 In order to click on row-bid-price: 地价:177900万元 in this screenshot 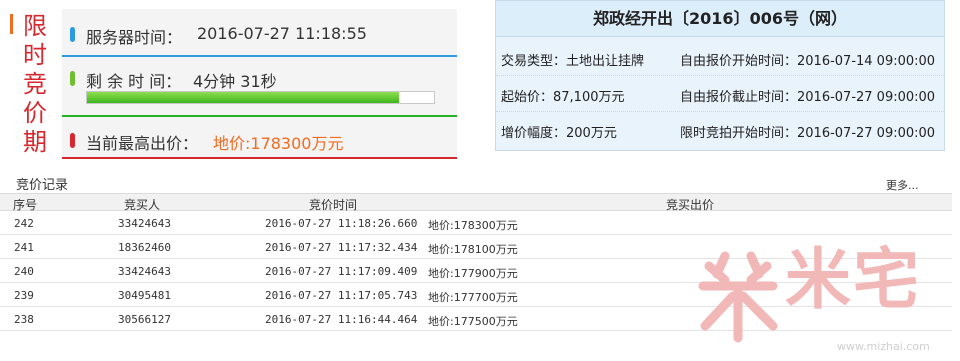, I will do `click(473, 273)`.